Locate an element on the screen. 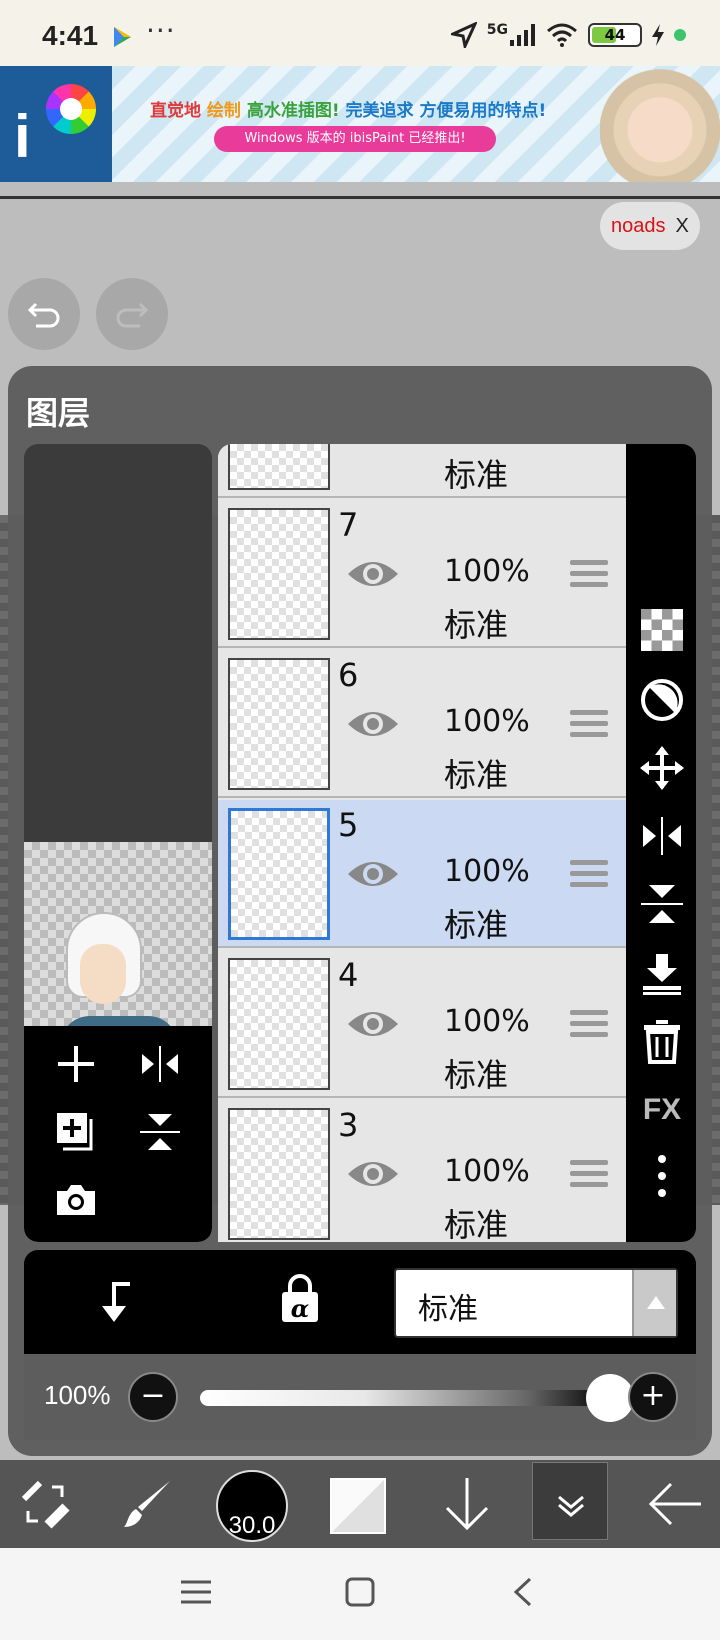 This screenshot has height=1640, width=720. layer-side-tools: FX is located at coordinates (661, 843).